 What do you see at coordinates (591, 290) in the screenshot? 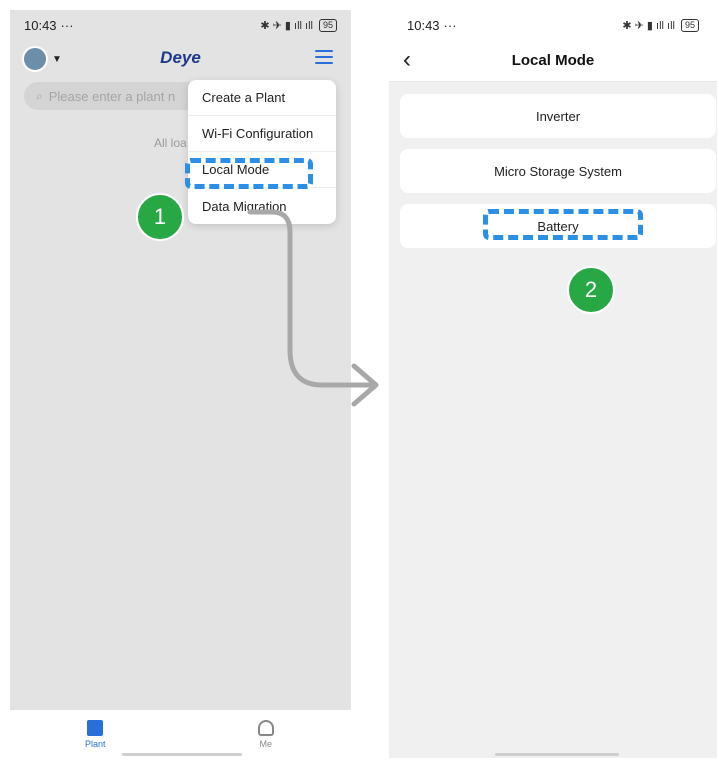
I see `step-2-badge: 2` at bounding box center [591, 290].